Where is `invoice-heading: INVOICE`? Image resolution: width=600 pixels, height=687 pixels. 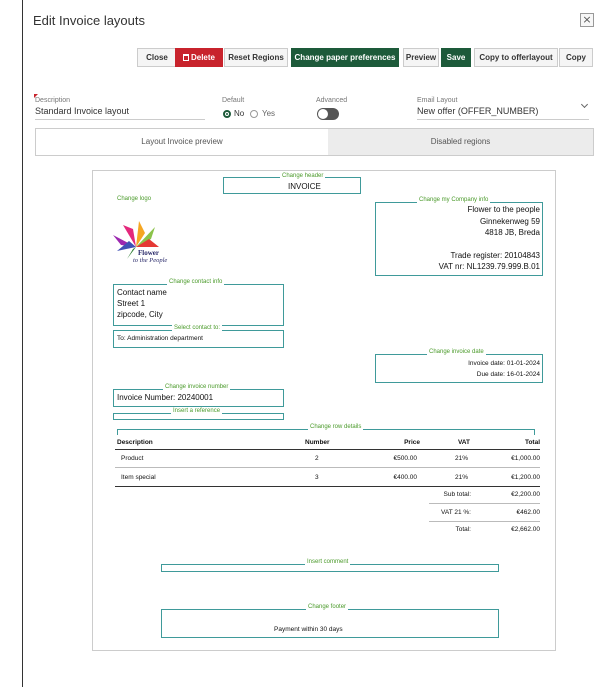
invoice-heading: INVOICE is located at coordinates (304, 186).